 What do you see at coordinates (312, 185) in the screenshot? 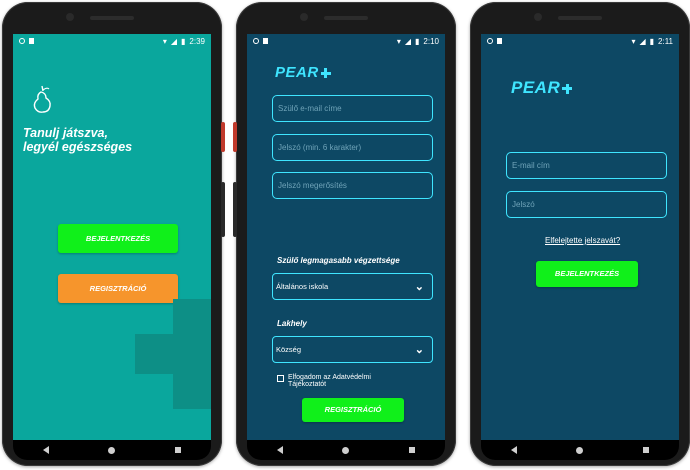
I see `password-confirm-placeholder: Jelszó megerősítés` at bounding box center [312, 185].